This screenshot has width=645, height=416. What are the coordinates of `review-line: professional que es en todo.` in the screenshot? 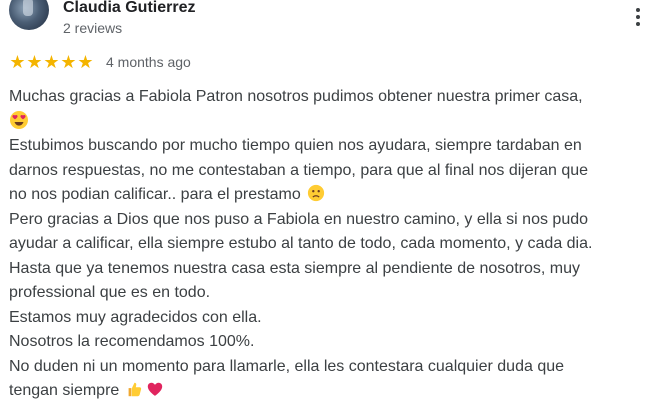 It's located at (110, 292).